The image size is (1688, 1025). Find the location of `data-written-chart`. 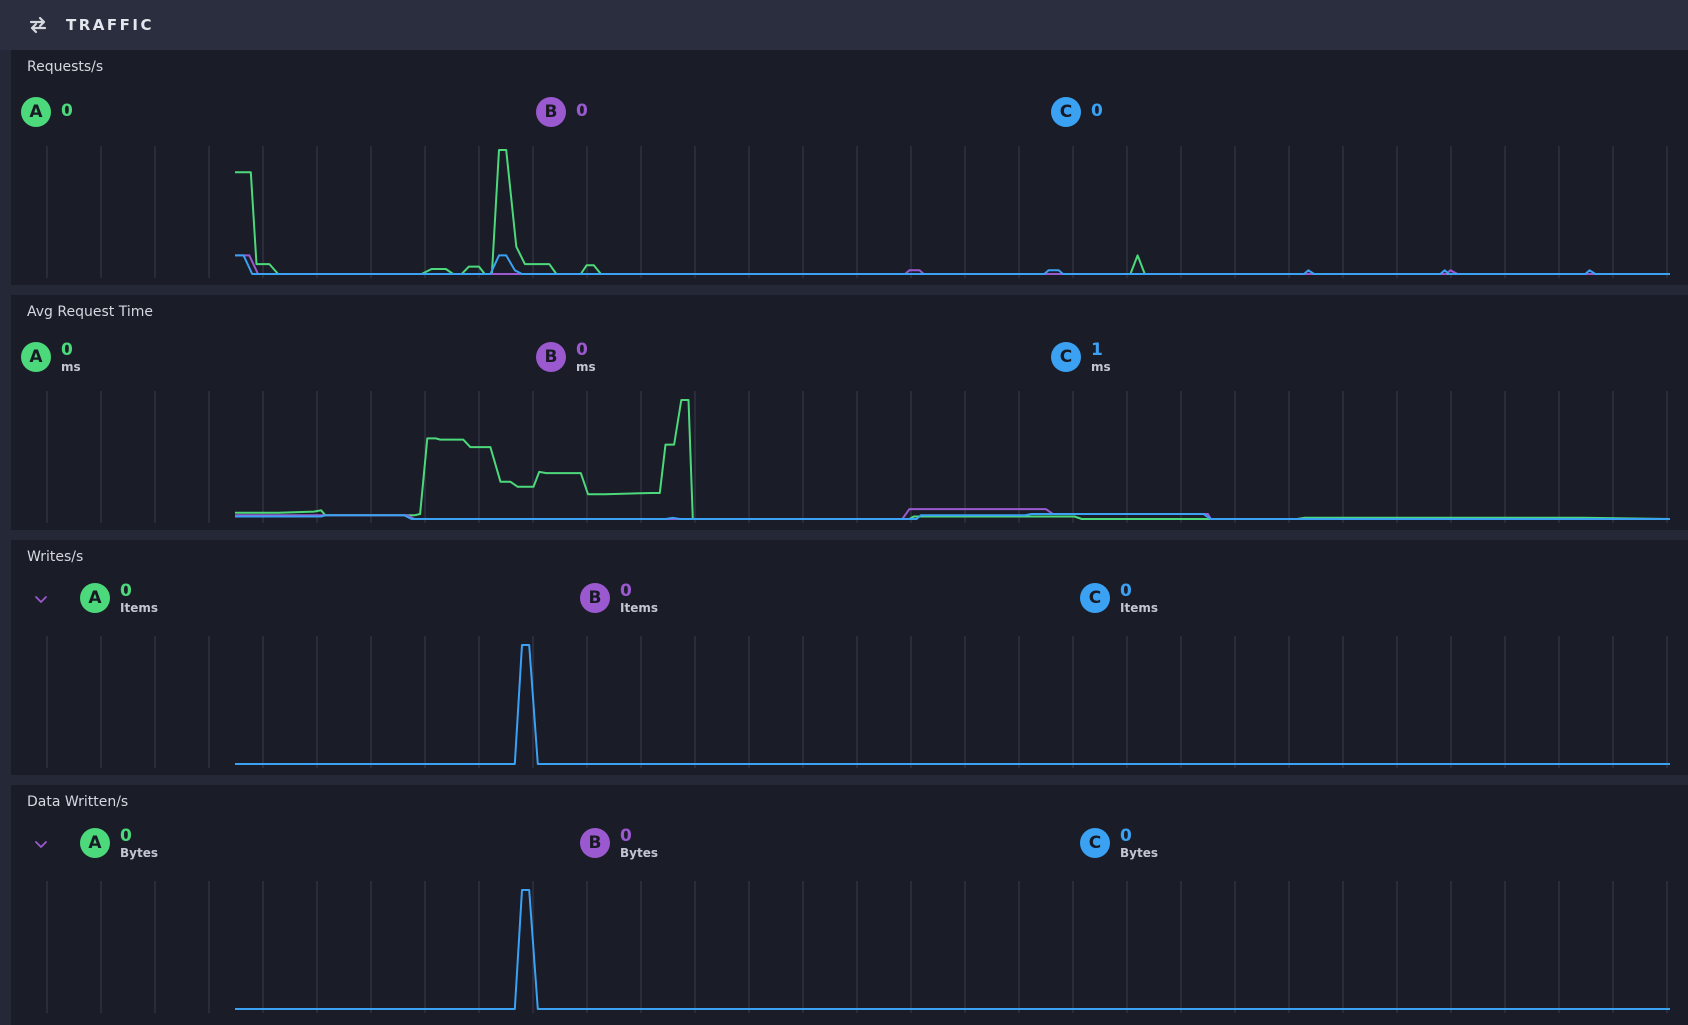

data-written-chart is located at coordinates (858, 947).